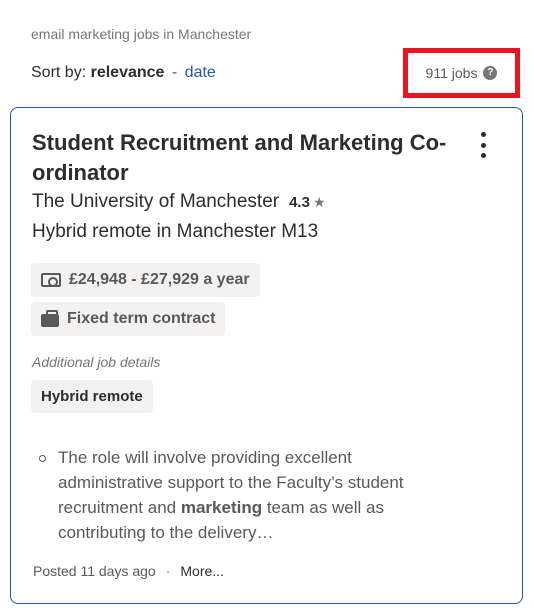 This screenshot has height=614, width=534. I want to click on money-icon, so click(51, 280).